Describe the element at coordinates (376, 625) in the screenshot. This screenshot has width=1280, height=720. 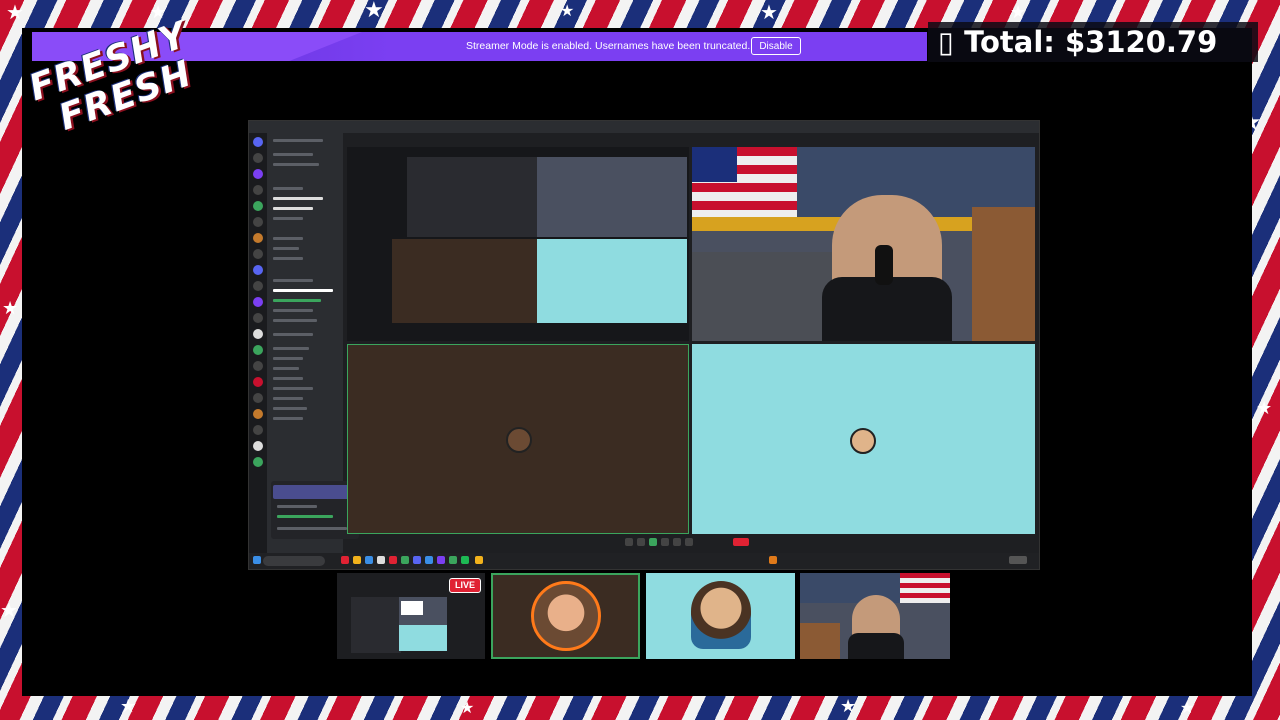
I see `thumb-nested-screen` at that location.